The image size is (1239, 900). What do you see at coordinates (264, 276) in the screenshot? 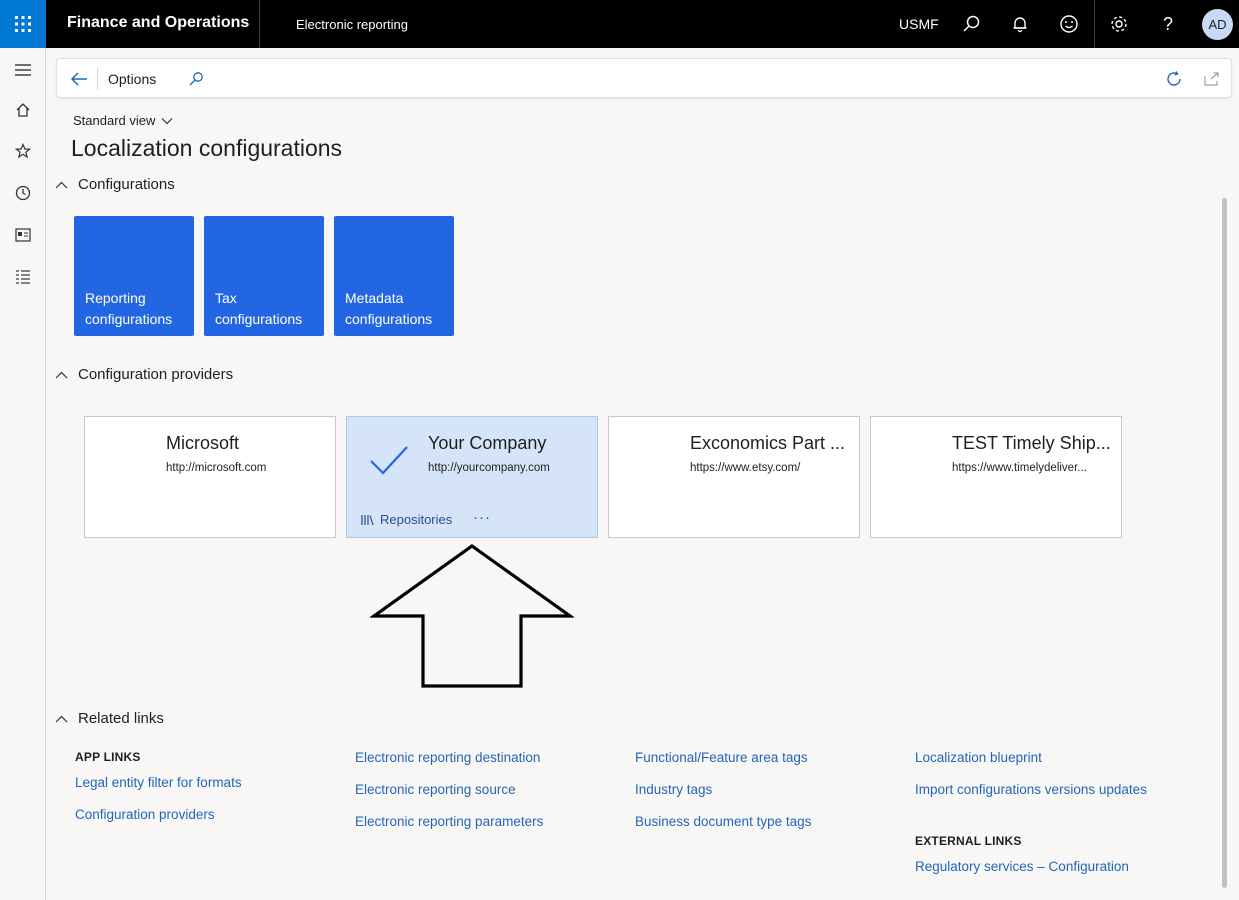
I see `tile-tax-configurations: Tax configurations` at bounding box center [264, 276].